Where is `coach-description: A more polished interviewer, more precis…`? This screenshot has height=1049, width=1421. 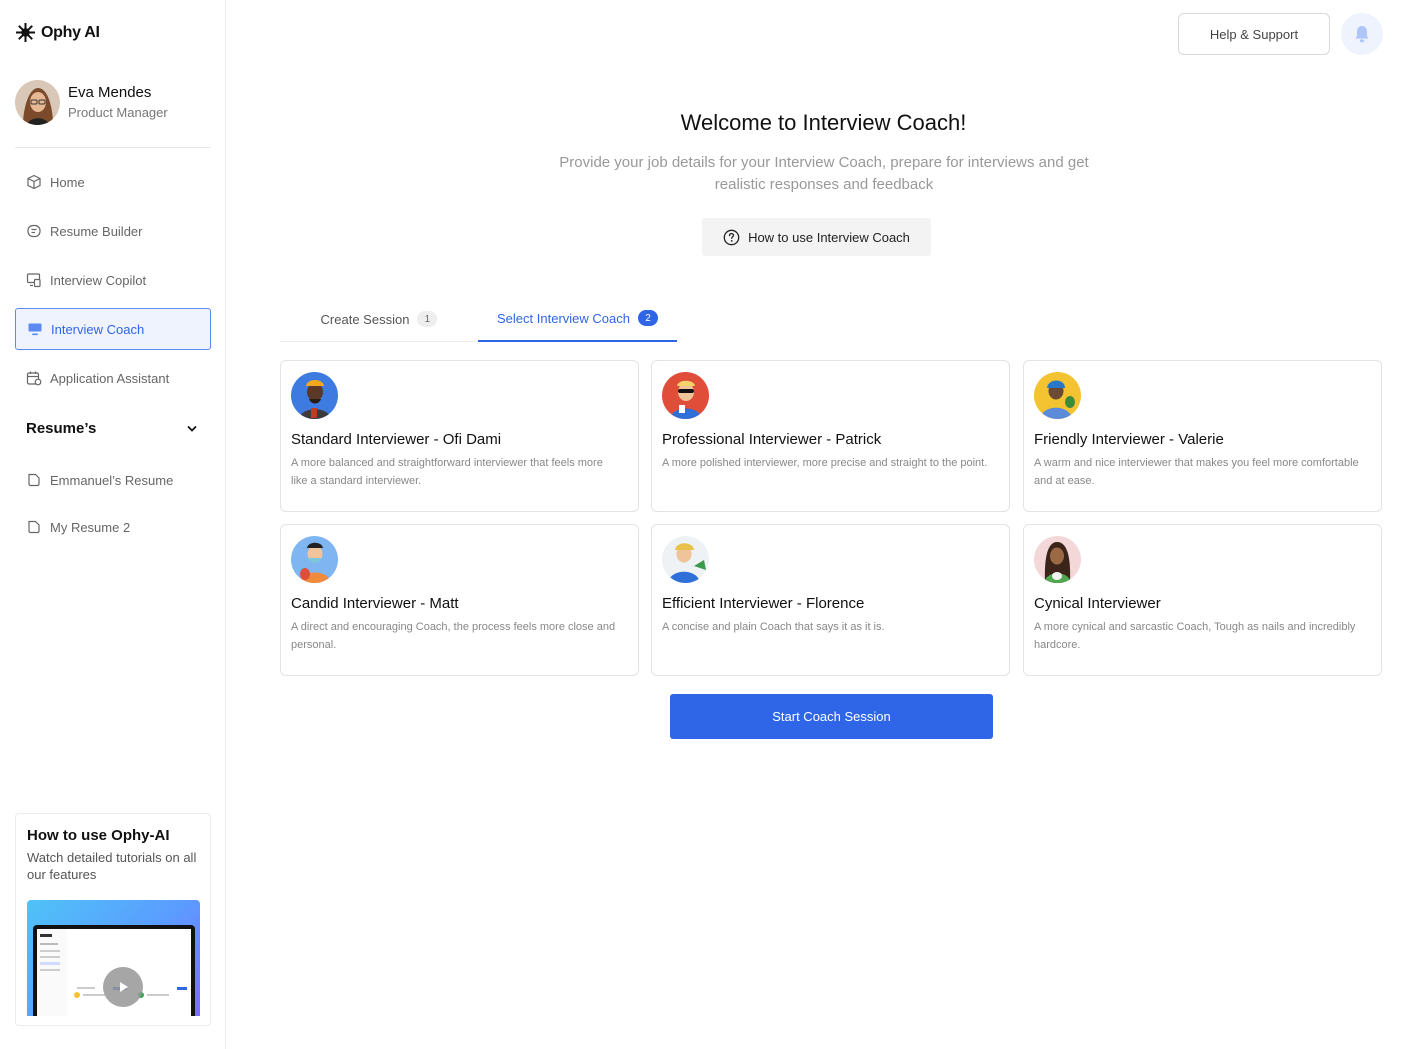 coach-description: A more polished interviewer, more precis… is located at coordinates (825, 463).